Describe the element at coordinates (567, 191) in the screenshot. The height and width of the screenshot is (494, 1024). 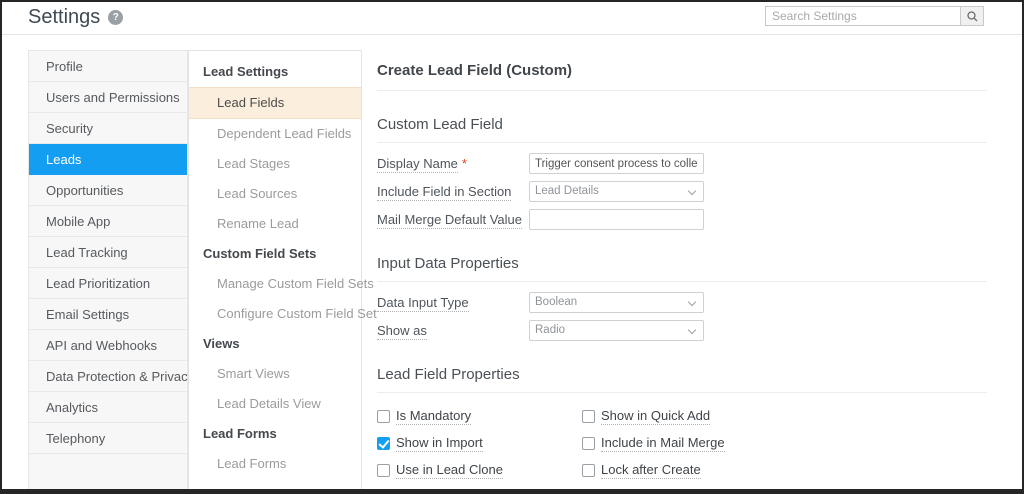
I see `selected-value: Lead Details` at that location.